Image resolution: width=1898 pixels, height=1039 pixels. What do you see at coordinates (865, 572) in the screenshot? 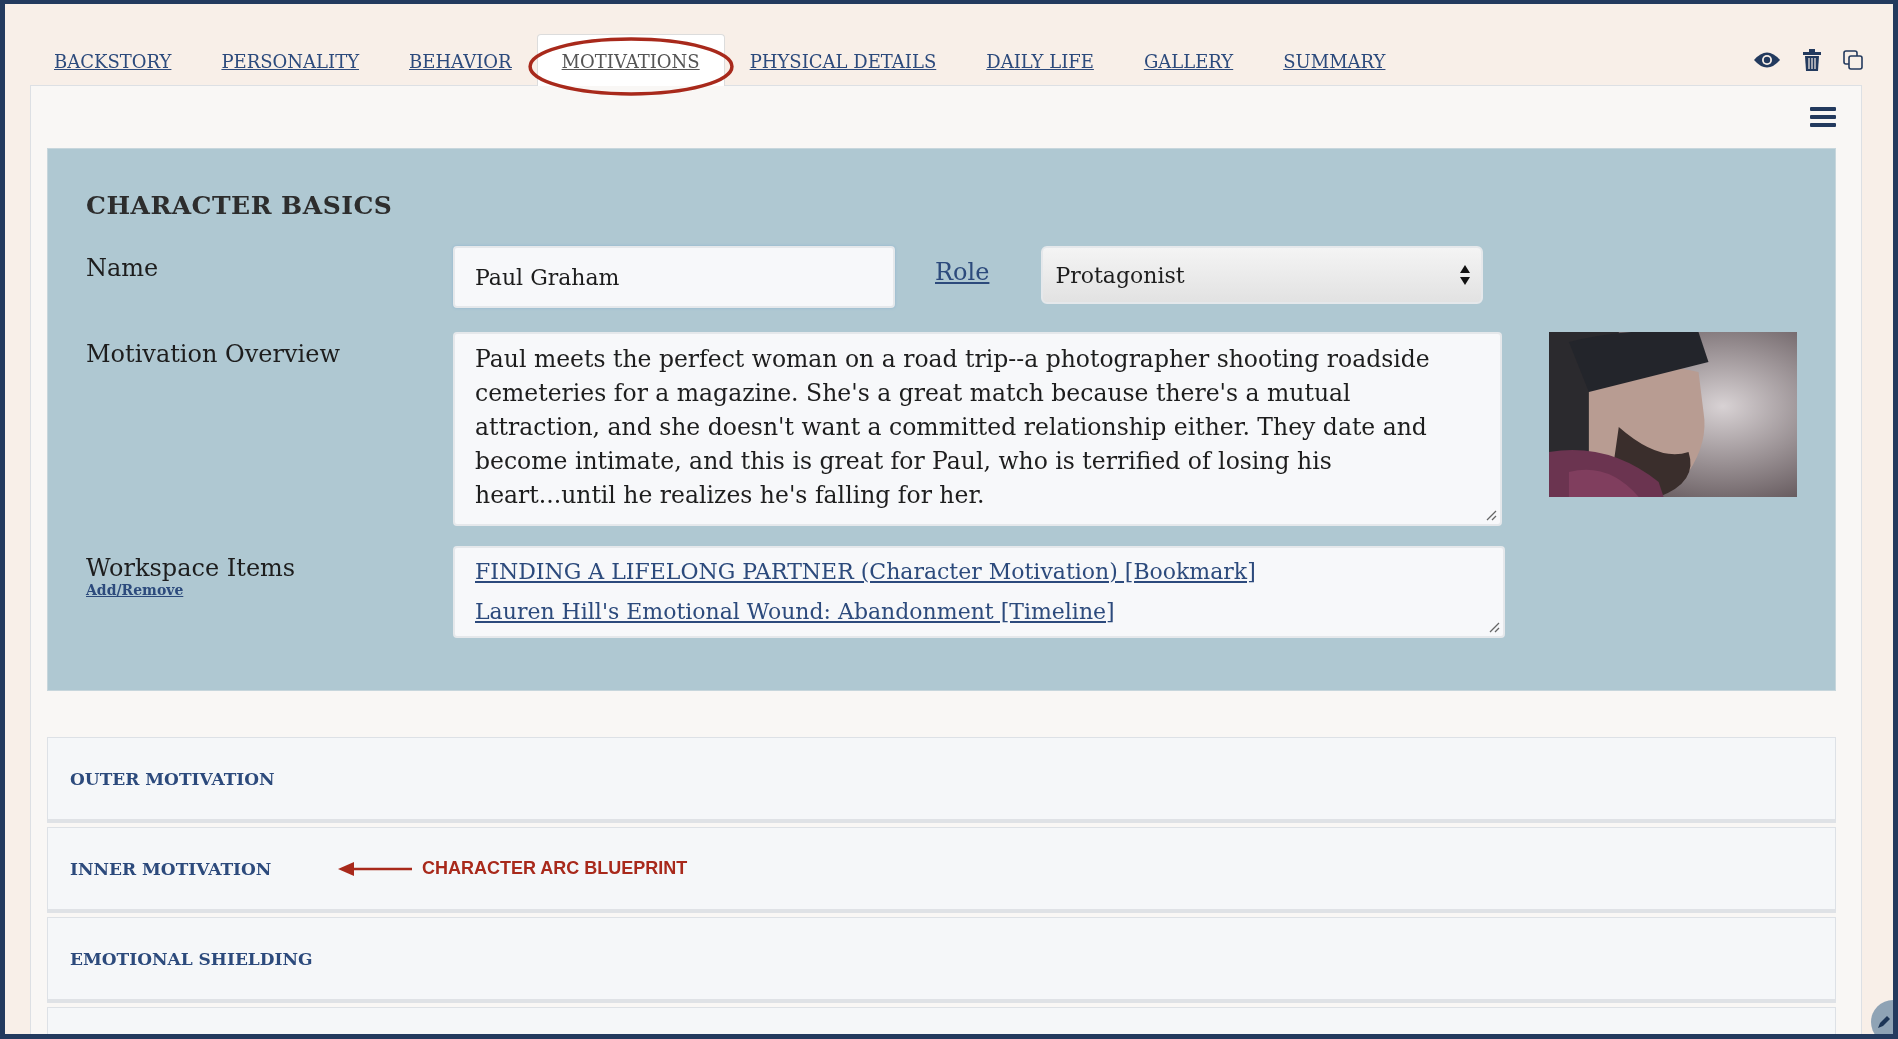
I see `workspace-item-link: FINDING A LIFELONG PARTNER (Character Motivation) [Bookmark]` at bounding box center [865, 572].